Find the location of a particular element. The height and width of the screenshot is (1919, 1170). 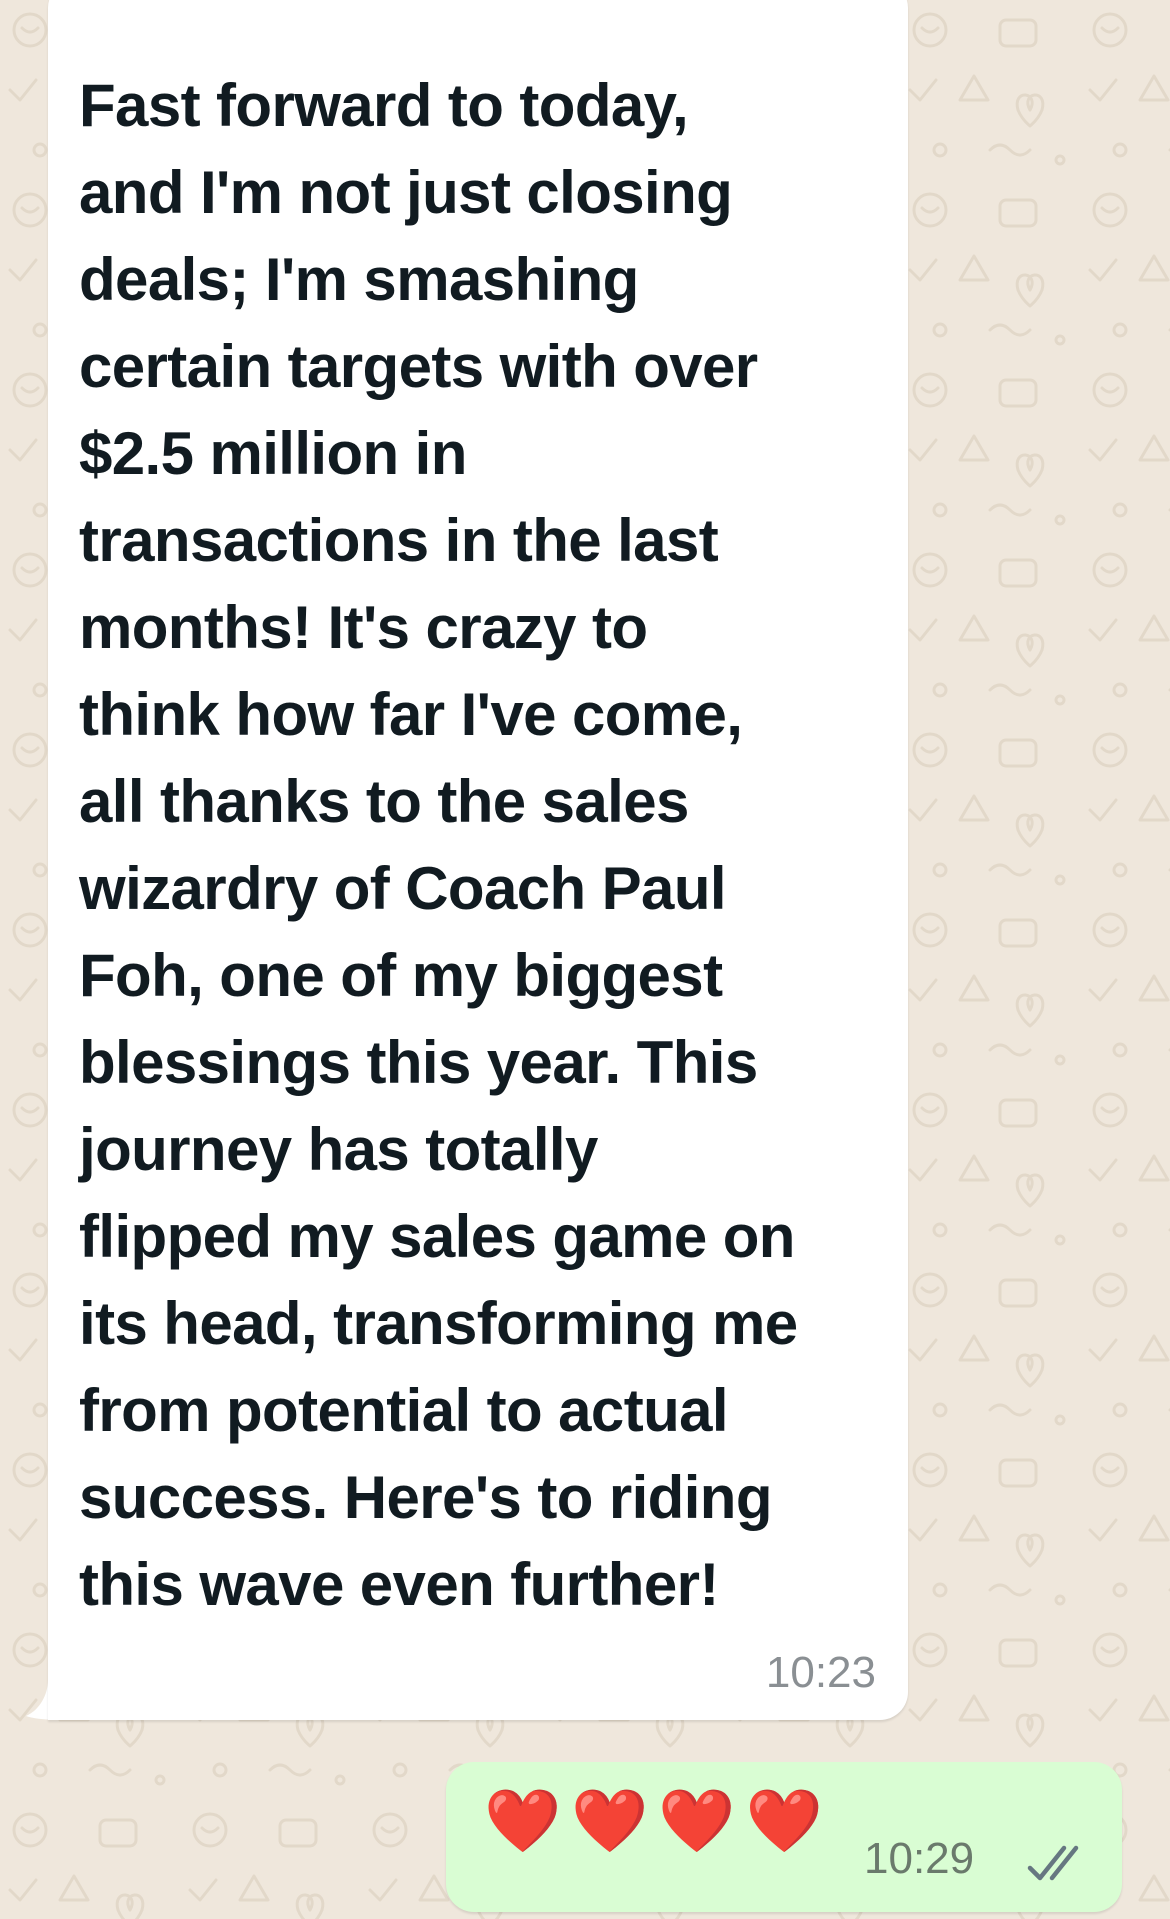

outgoing-message-hearts: ❤️❤️❤️❤️ is located at coordinates (658, 1821).